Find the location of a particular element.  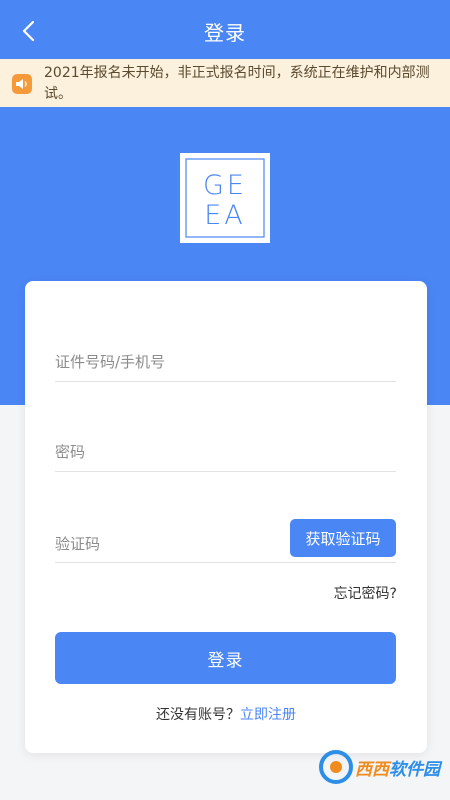

watermark-text: 西西软件园 is located at coordinates (397, 769).